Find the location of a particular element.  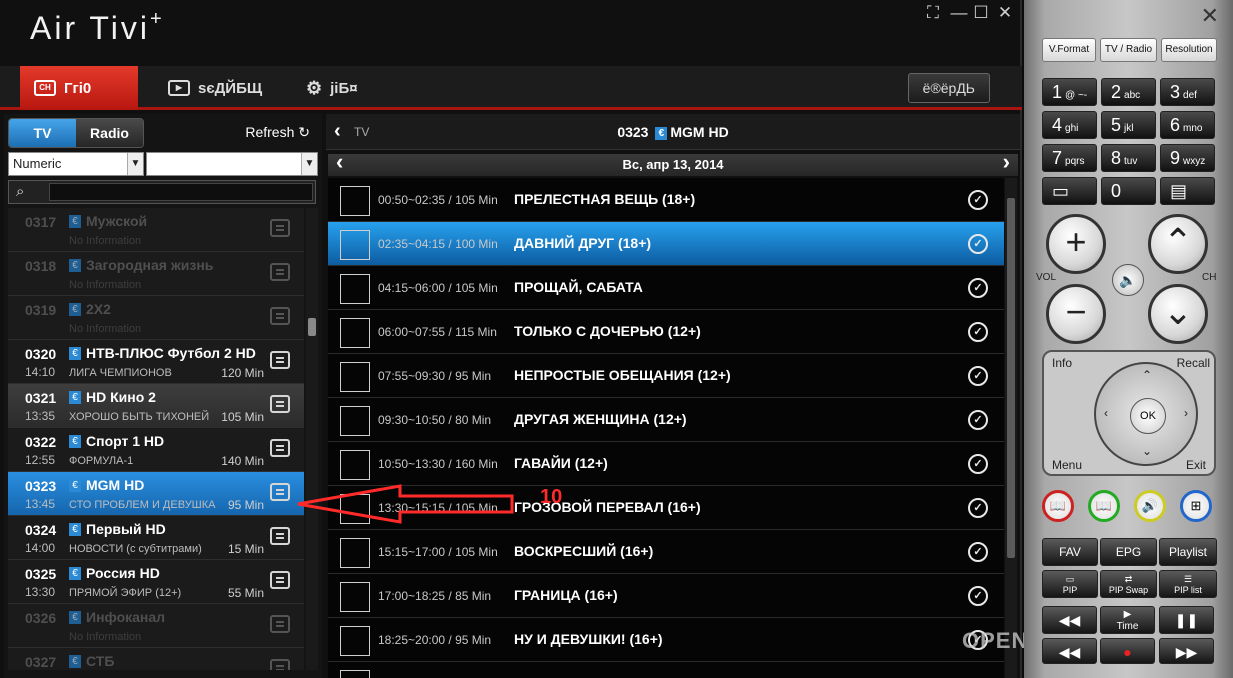

playlist-button: Playlist is located at coordinates (1188, 552).